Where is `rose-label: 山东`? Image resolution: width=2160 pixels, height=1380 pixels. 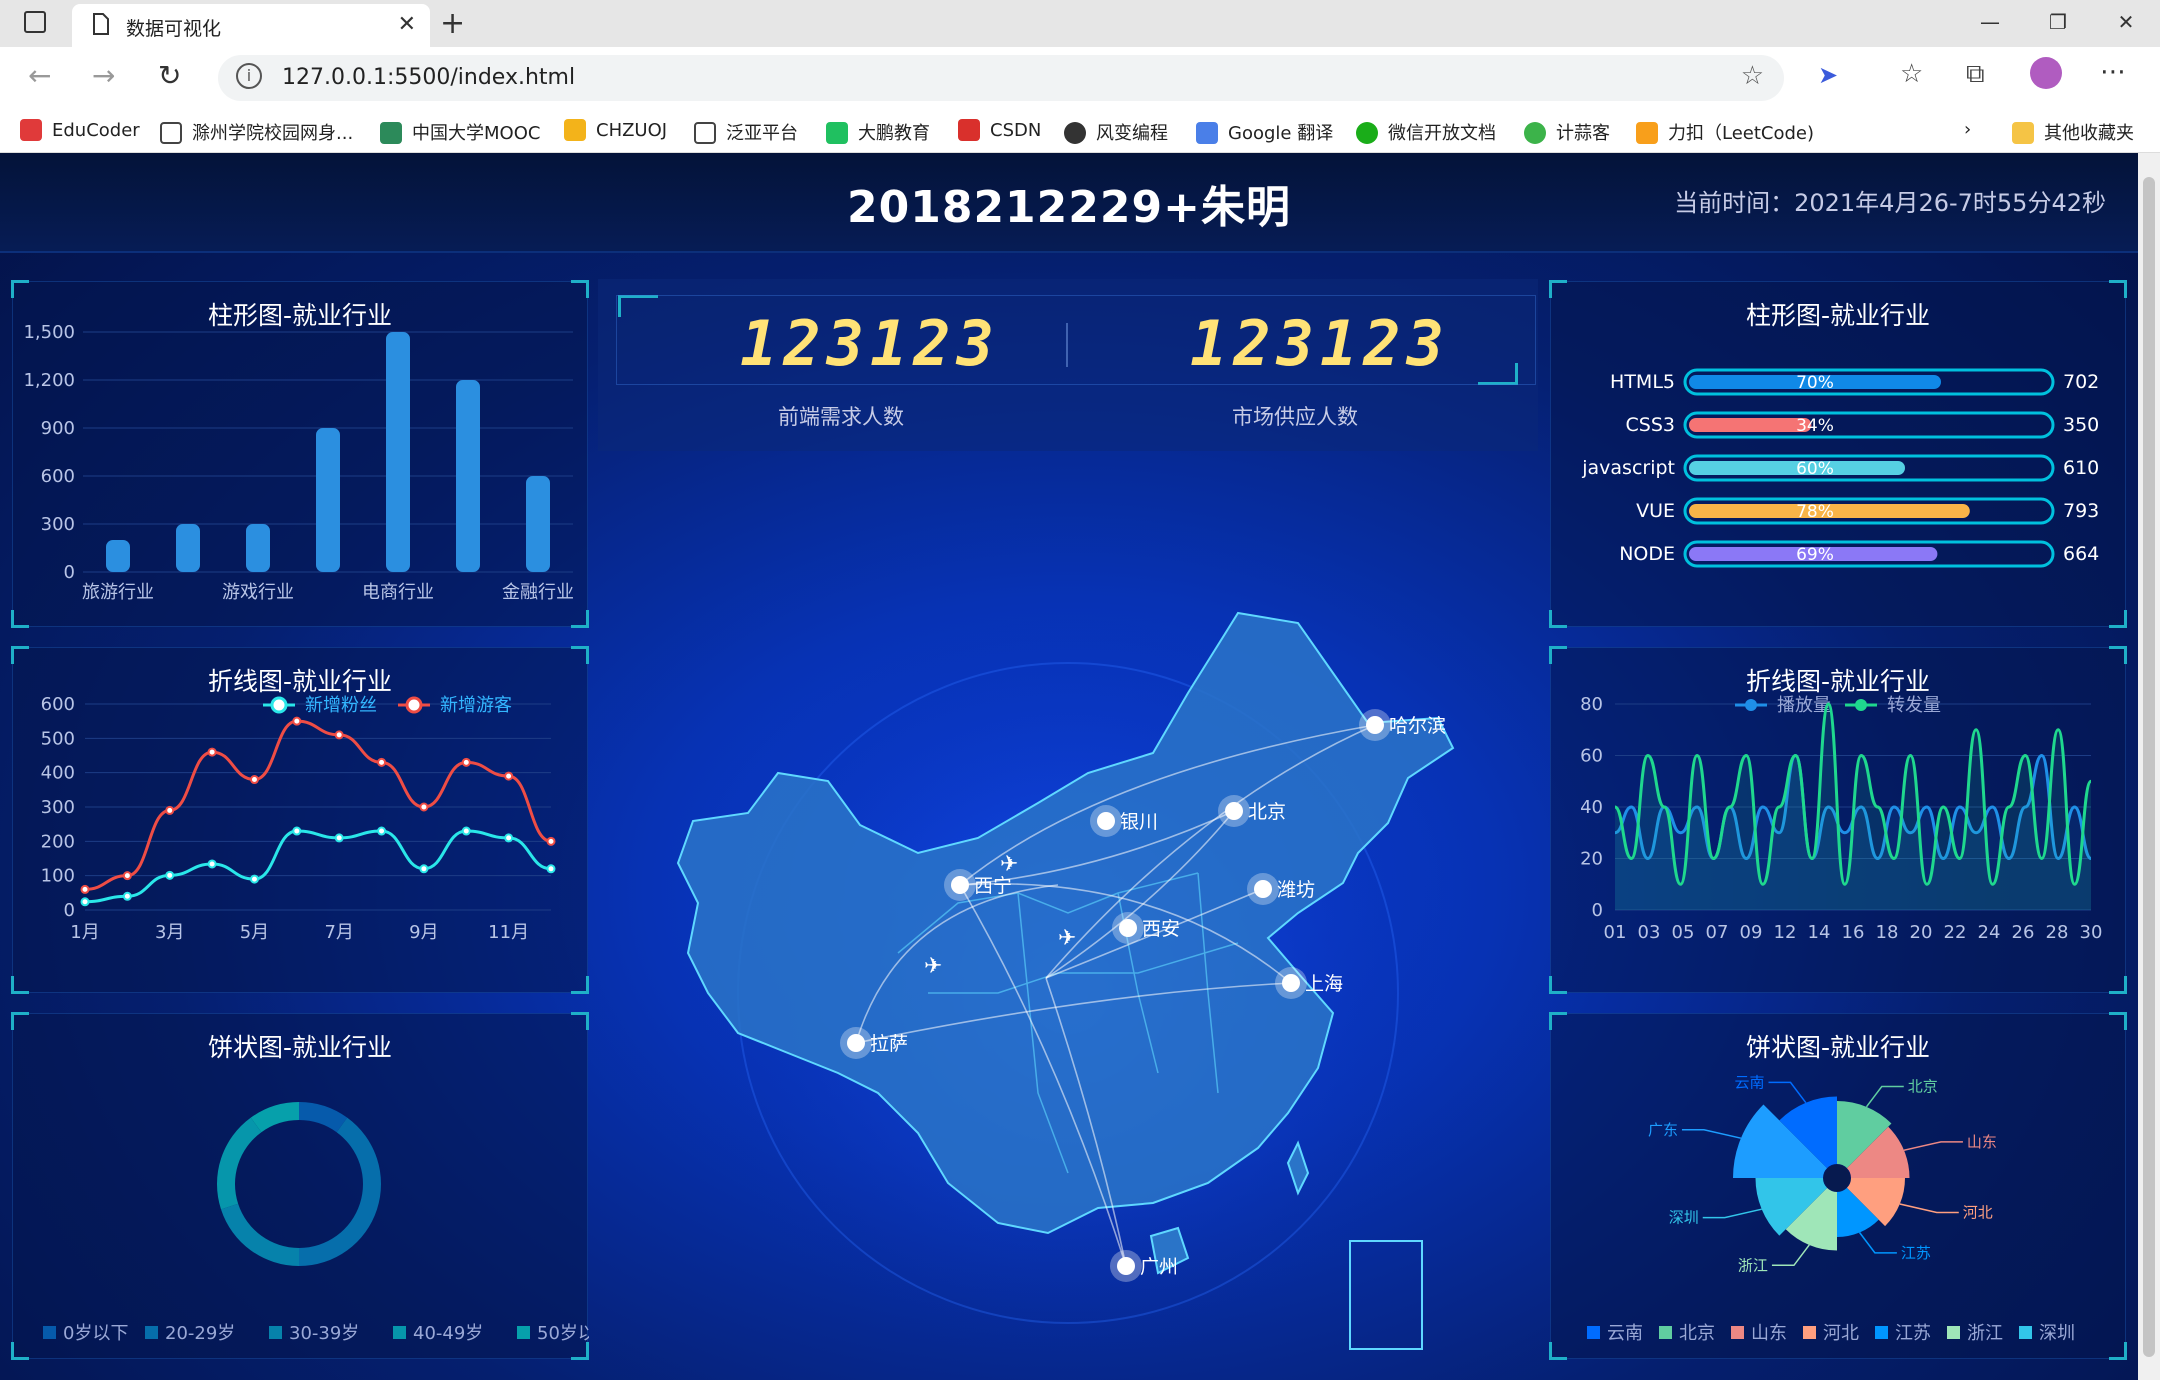
rose-label: 山东 is located at coordinates (1982, 1142).